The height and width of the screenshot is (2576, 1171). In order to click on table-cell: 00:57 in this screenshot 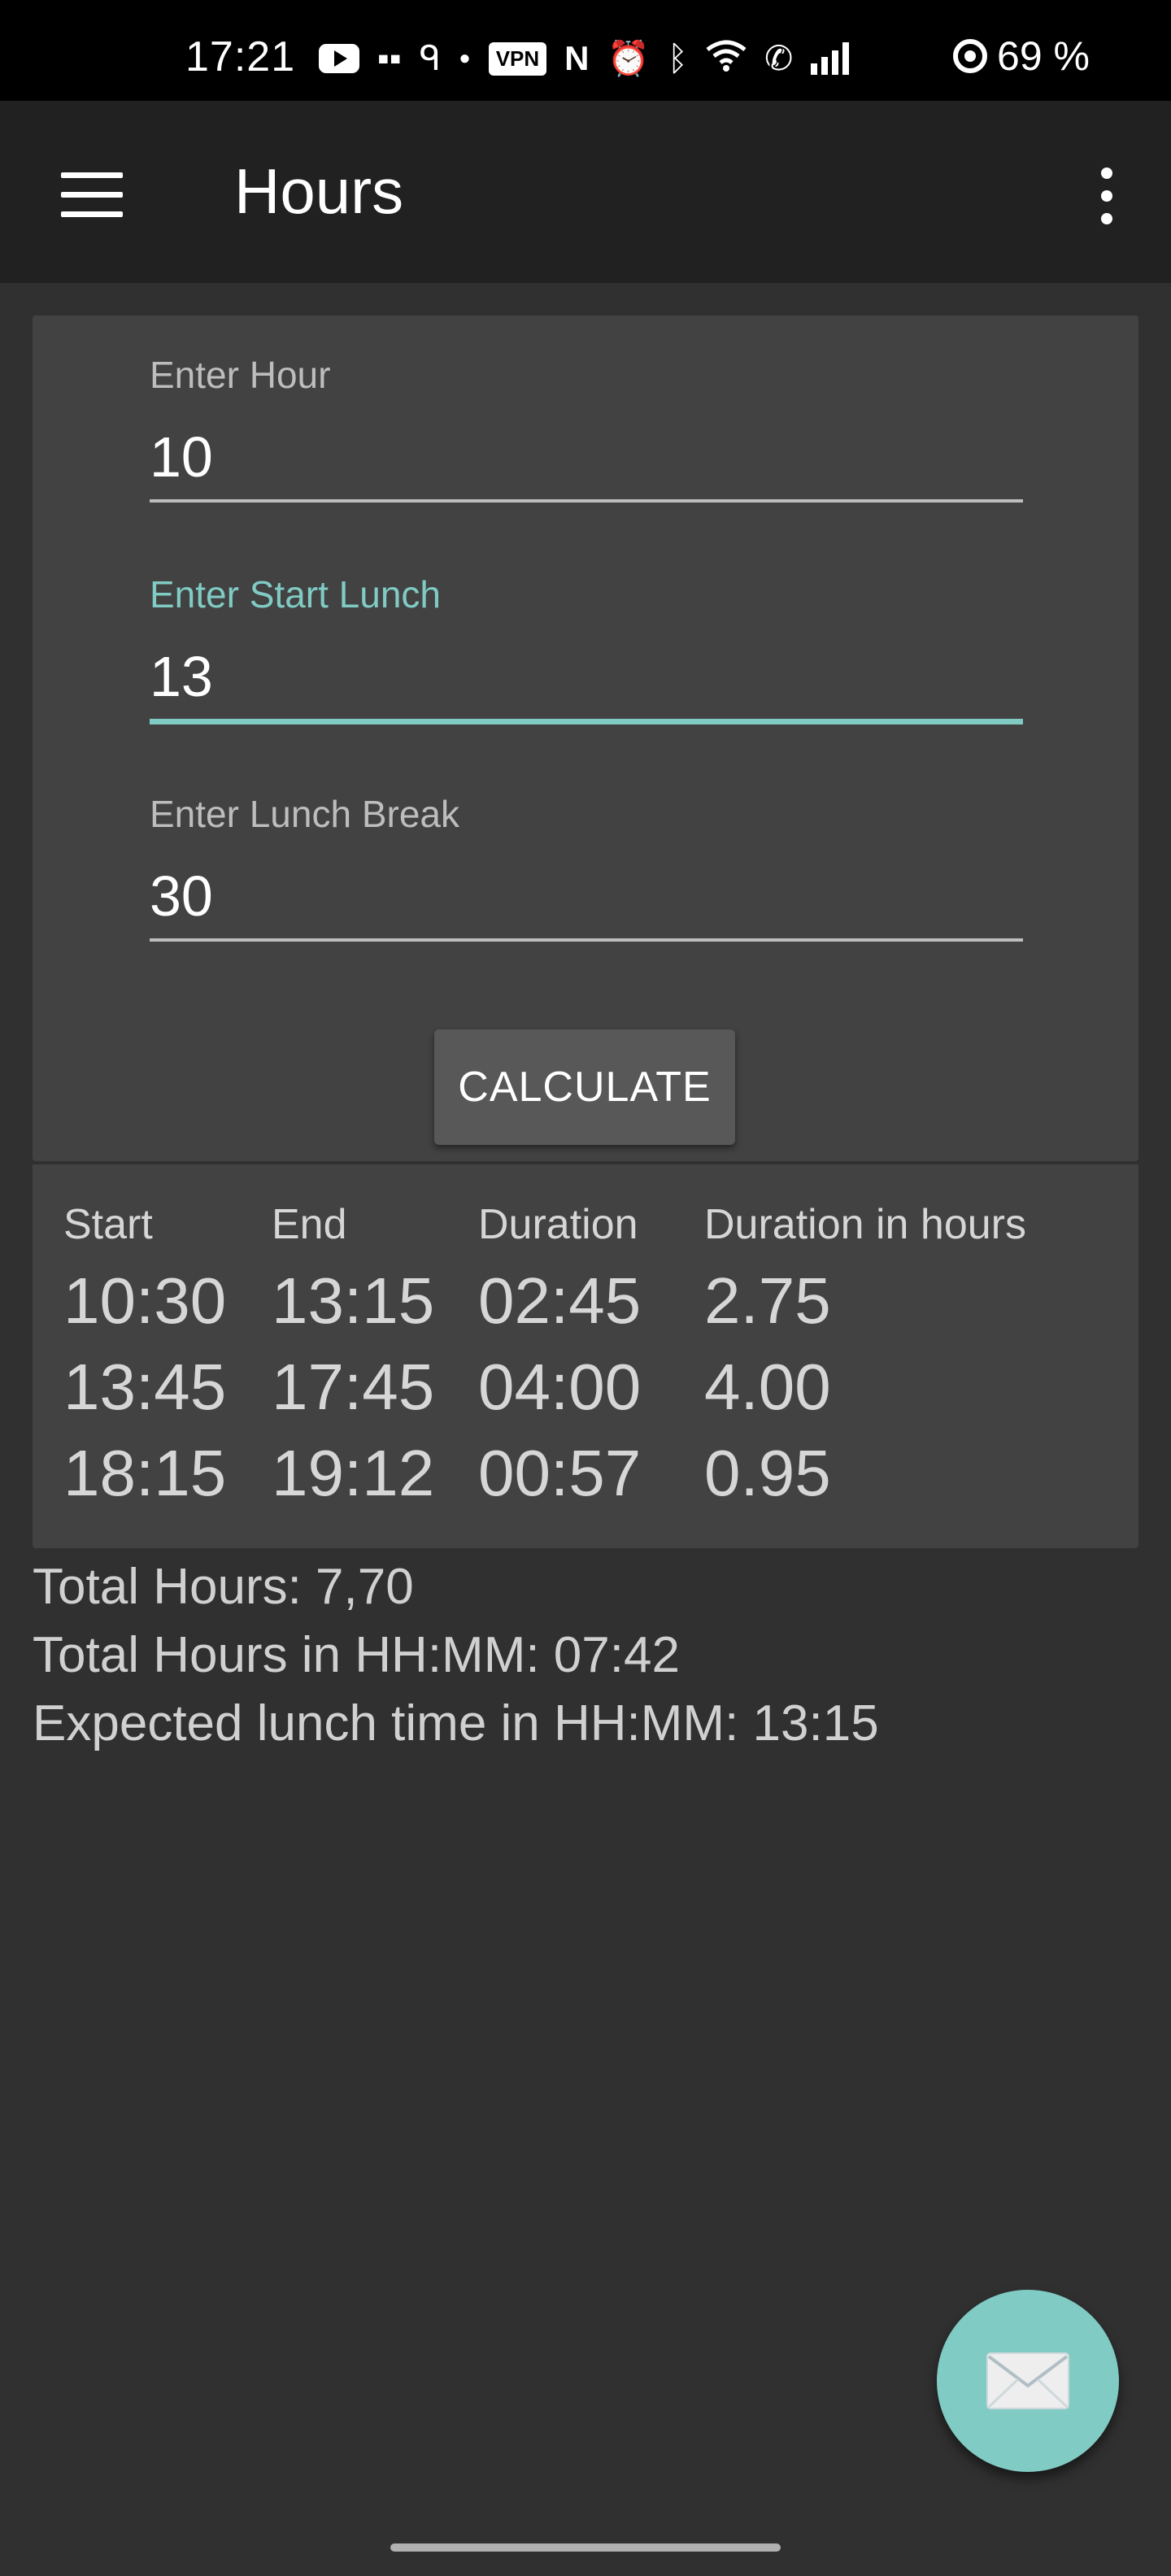, I will do `click(560, 1473)`.